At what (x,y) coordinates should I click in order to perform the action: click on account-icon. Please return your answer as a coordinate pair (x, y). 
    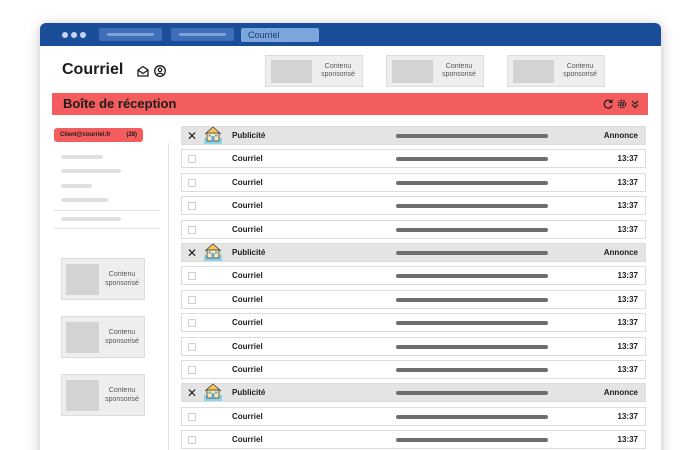
    Looking at the image, I should click on (160, 71).